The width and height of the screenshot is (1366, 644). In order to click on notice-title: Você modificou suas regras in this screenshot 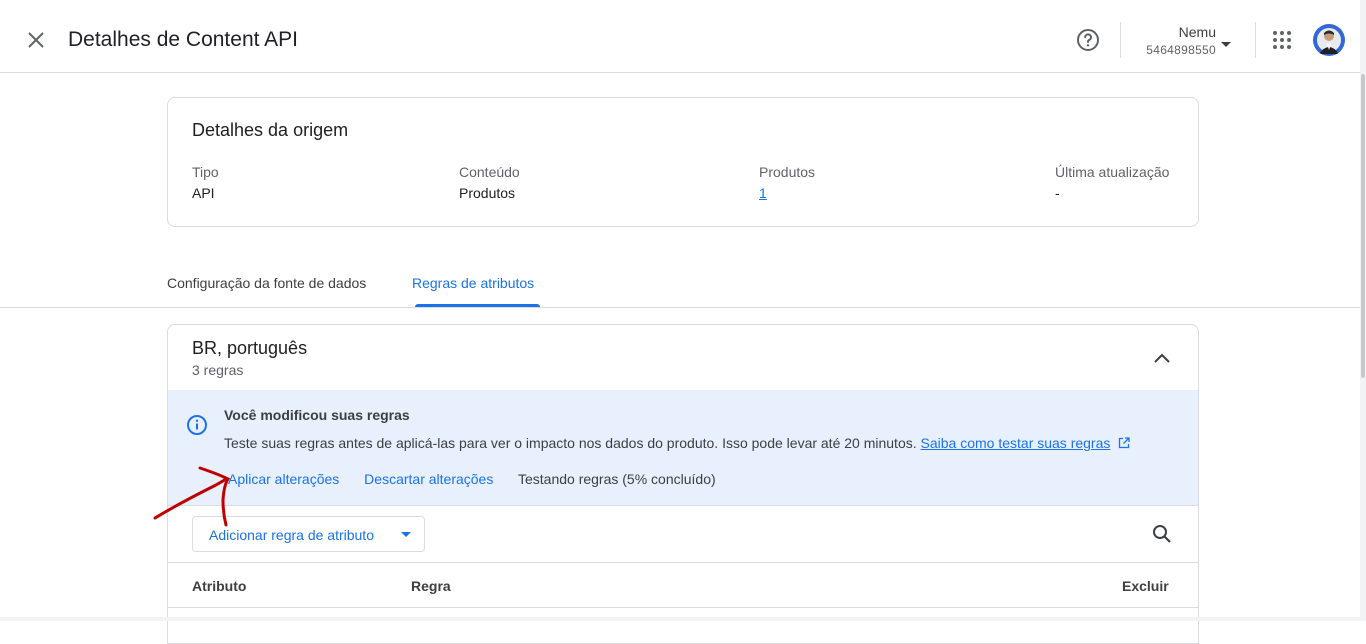, I will do `click(317, 415)`.